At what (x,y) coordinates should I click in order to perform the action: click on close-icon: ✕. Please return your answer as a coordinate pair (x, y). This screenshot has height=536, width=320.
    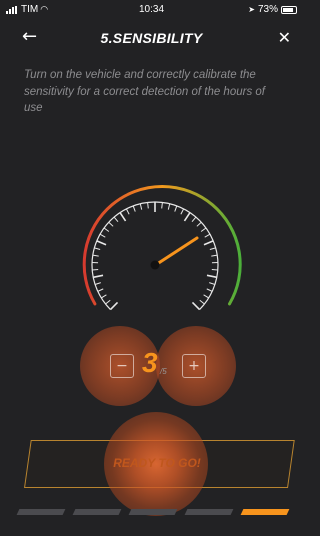
    Looking at the image, I should click on (284, 37).